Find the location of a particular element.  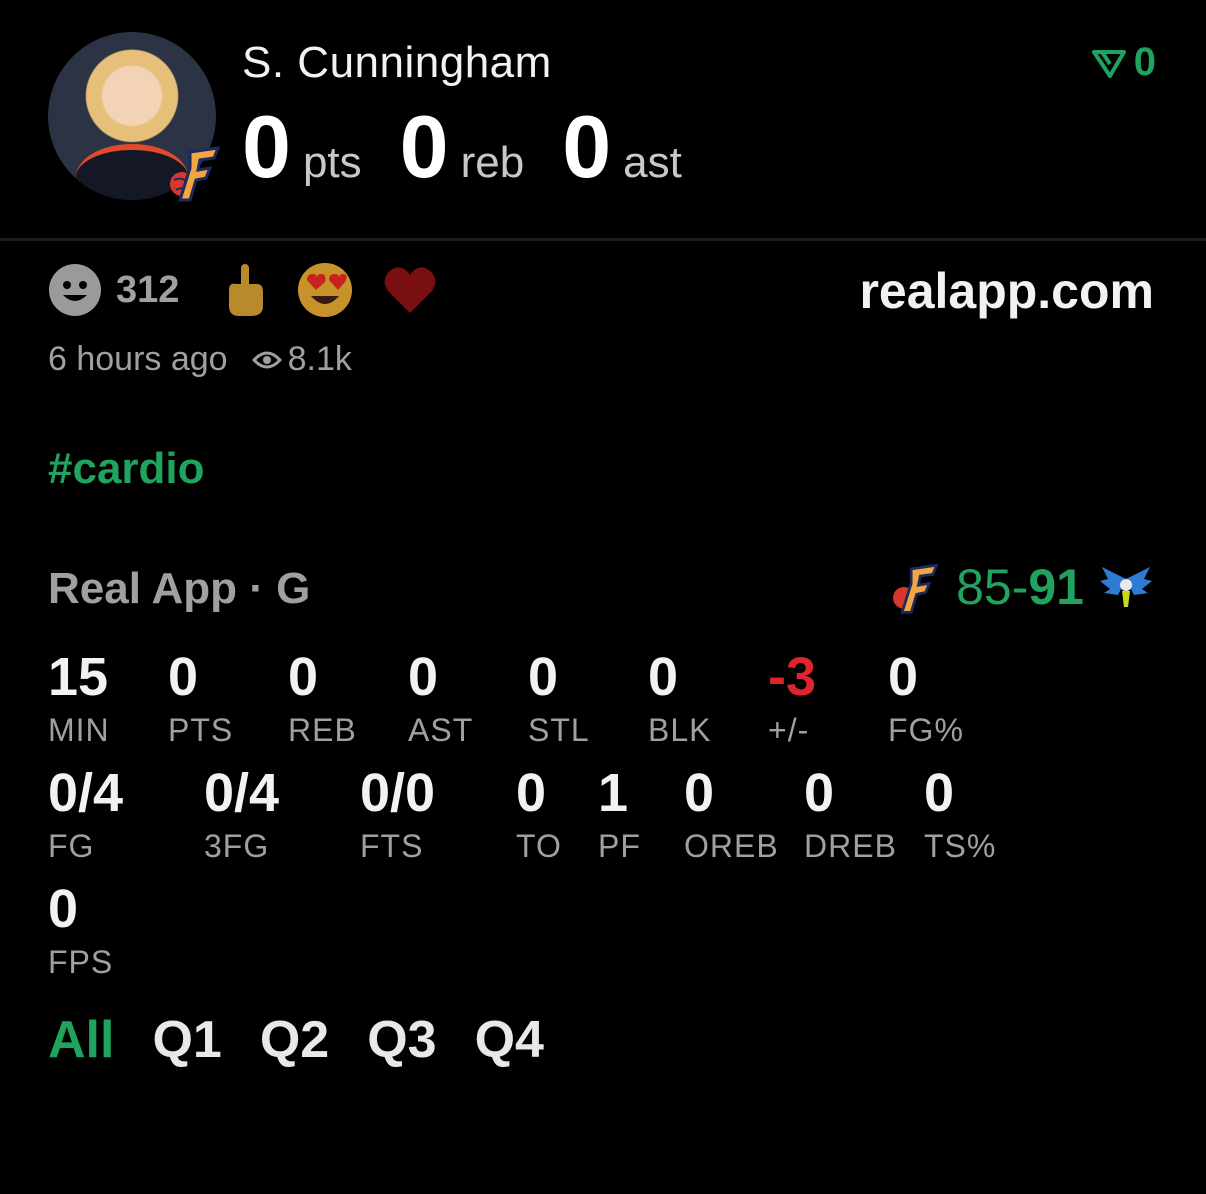

stat-dreb: 0 DREB is located at coordinates (850, 815).